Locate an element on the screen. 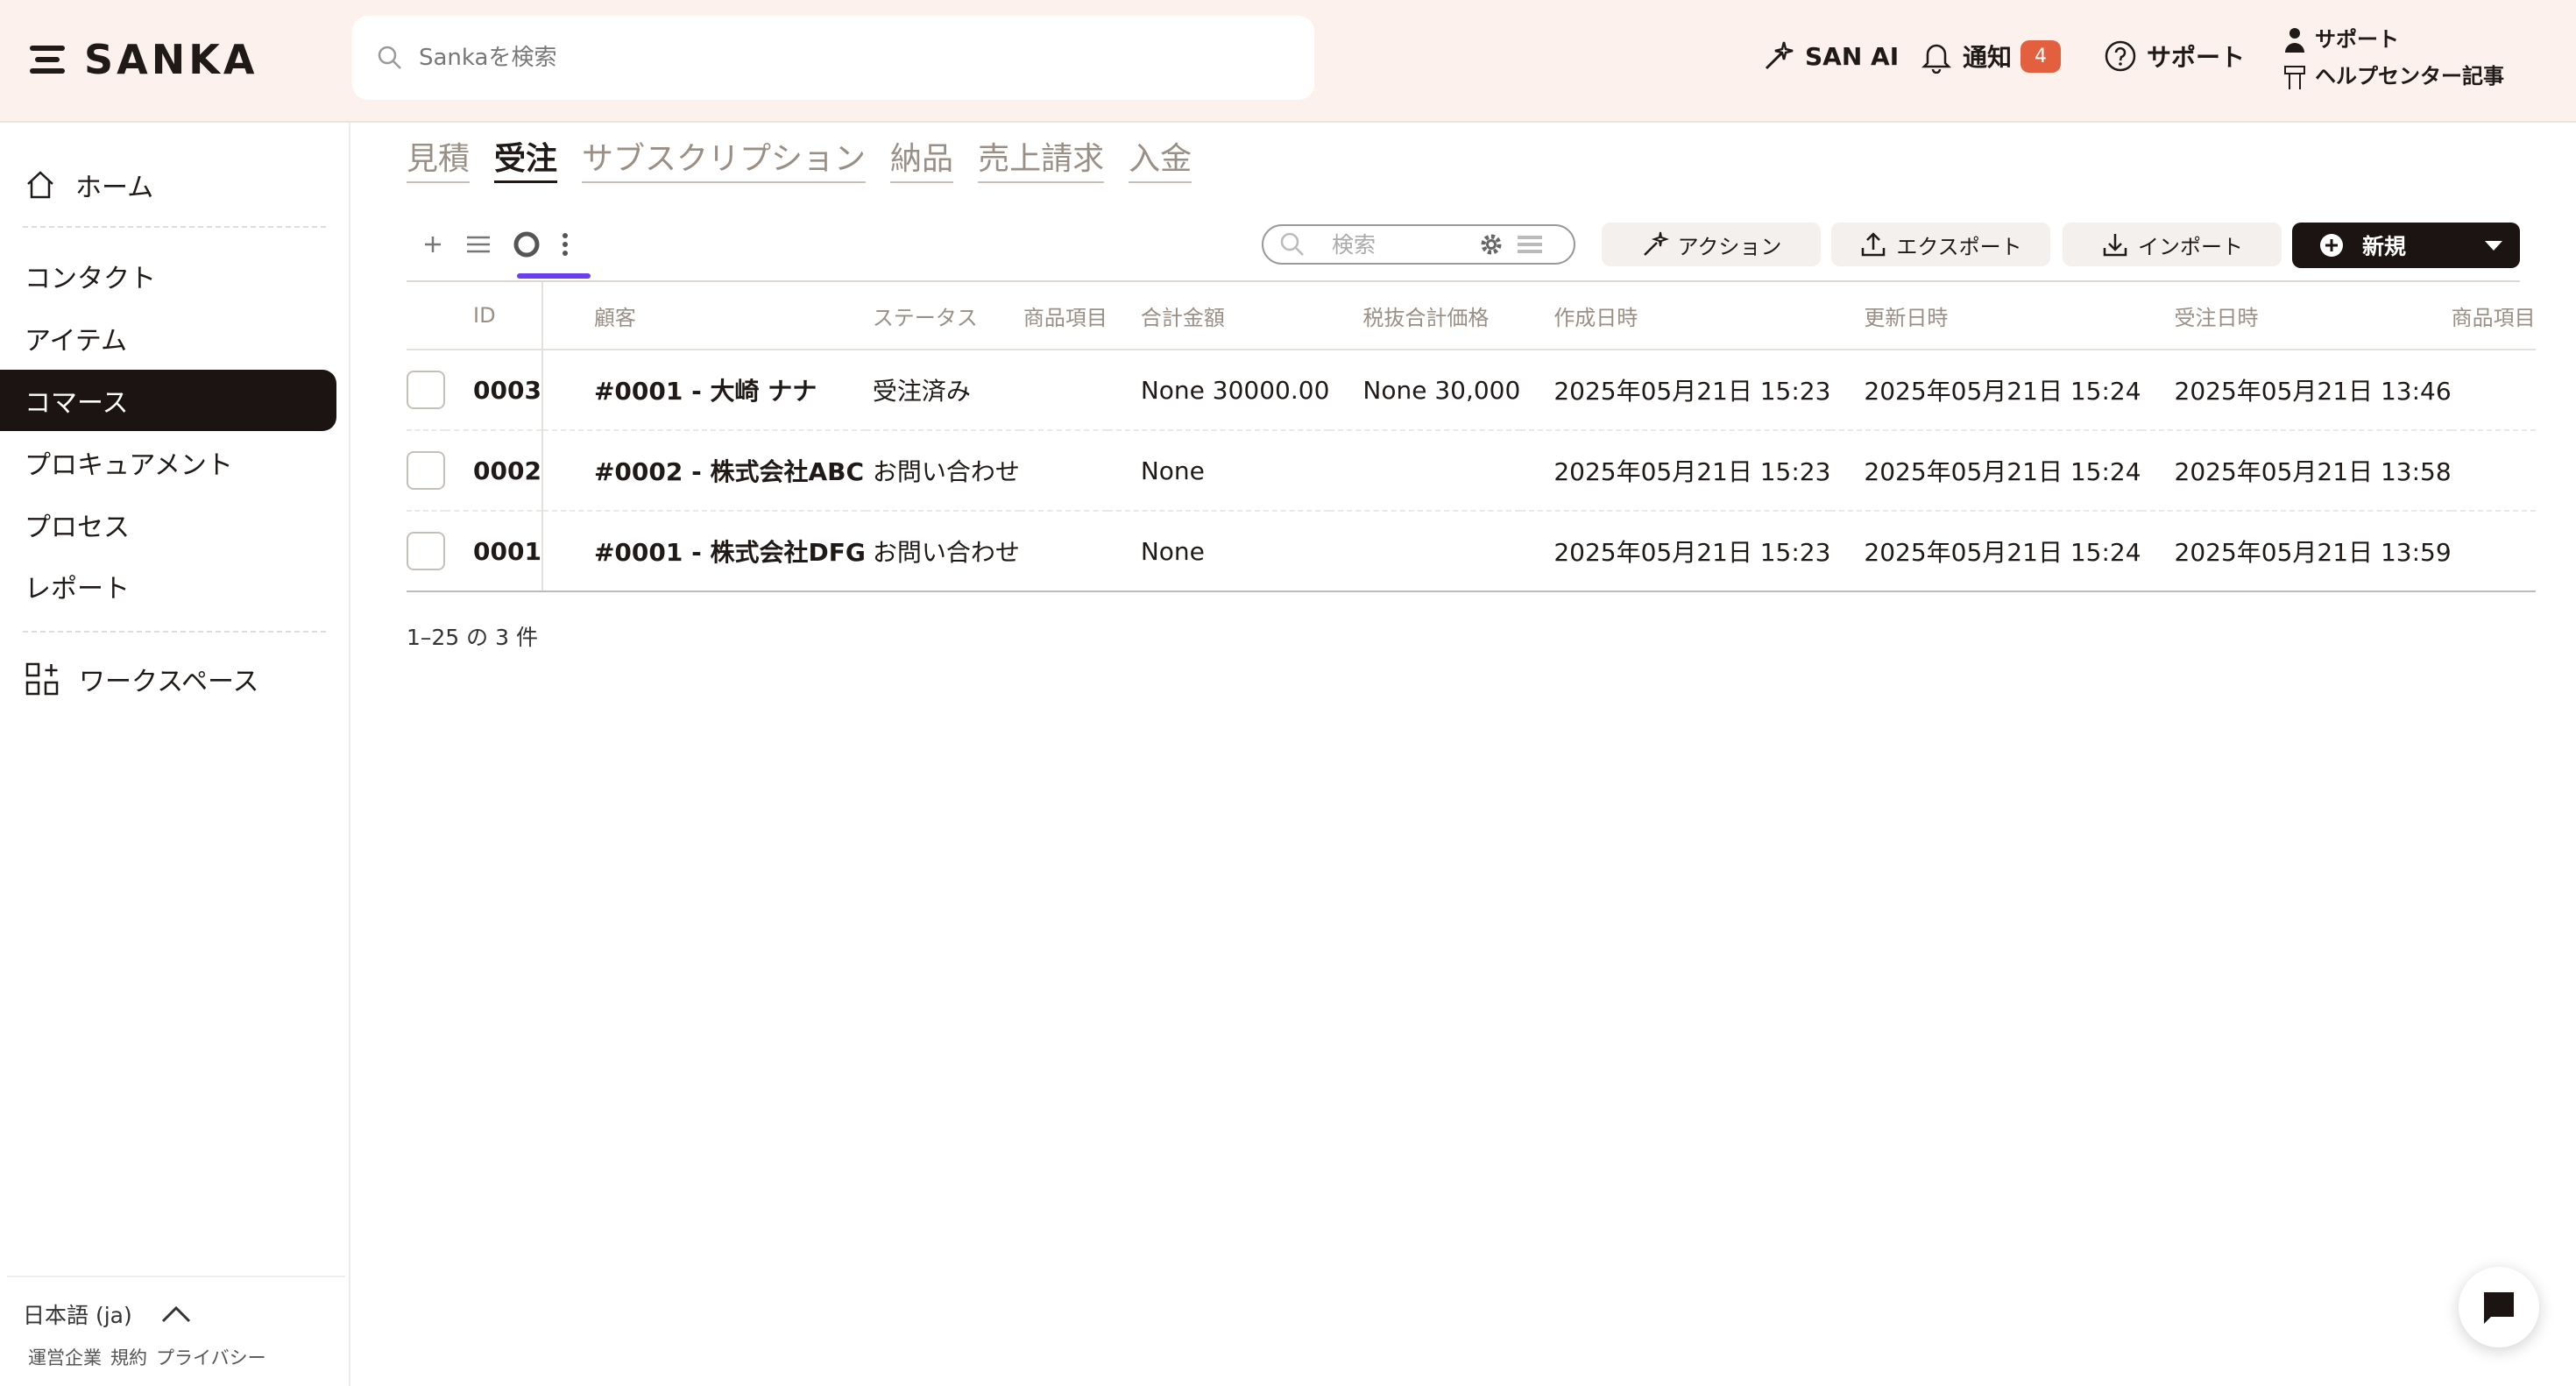 The image size is (2576, 1386). customer-cell: #0002 - 株式会社ABC is located at coordinates (703, 471).